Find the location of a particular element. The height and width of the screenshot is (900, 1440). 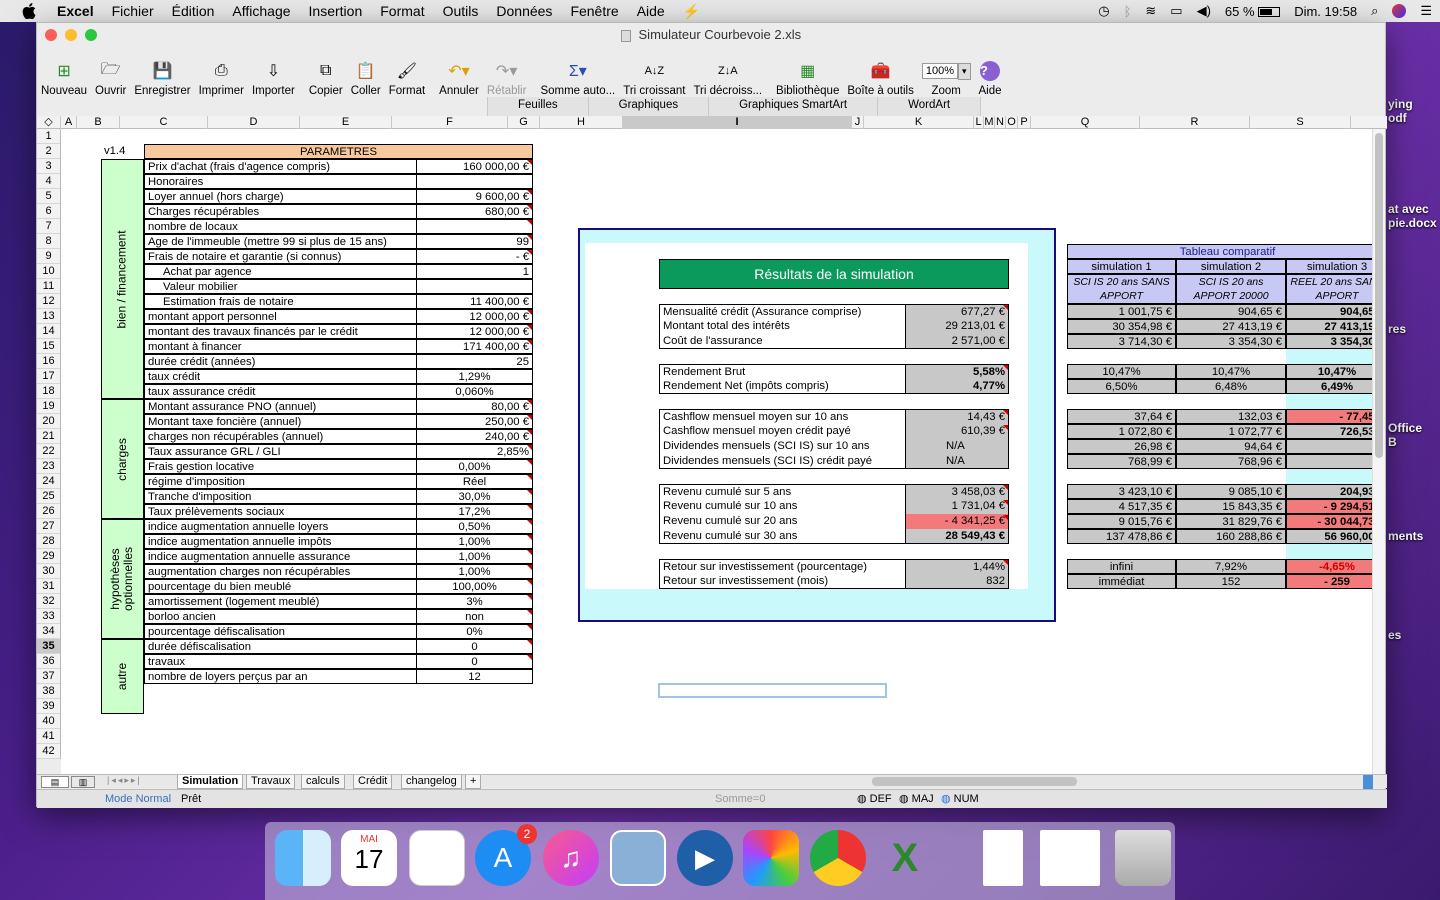

tab-credit: Crédit is located at coordinates (373, 782).